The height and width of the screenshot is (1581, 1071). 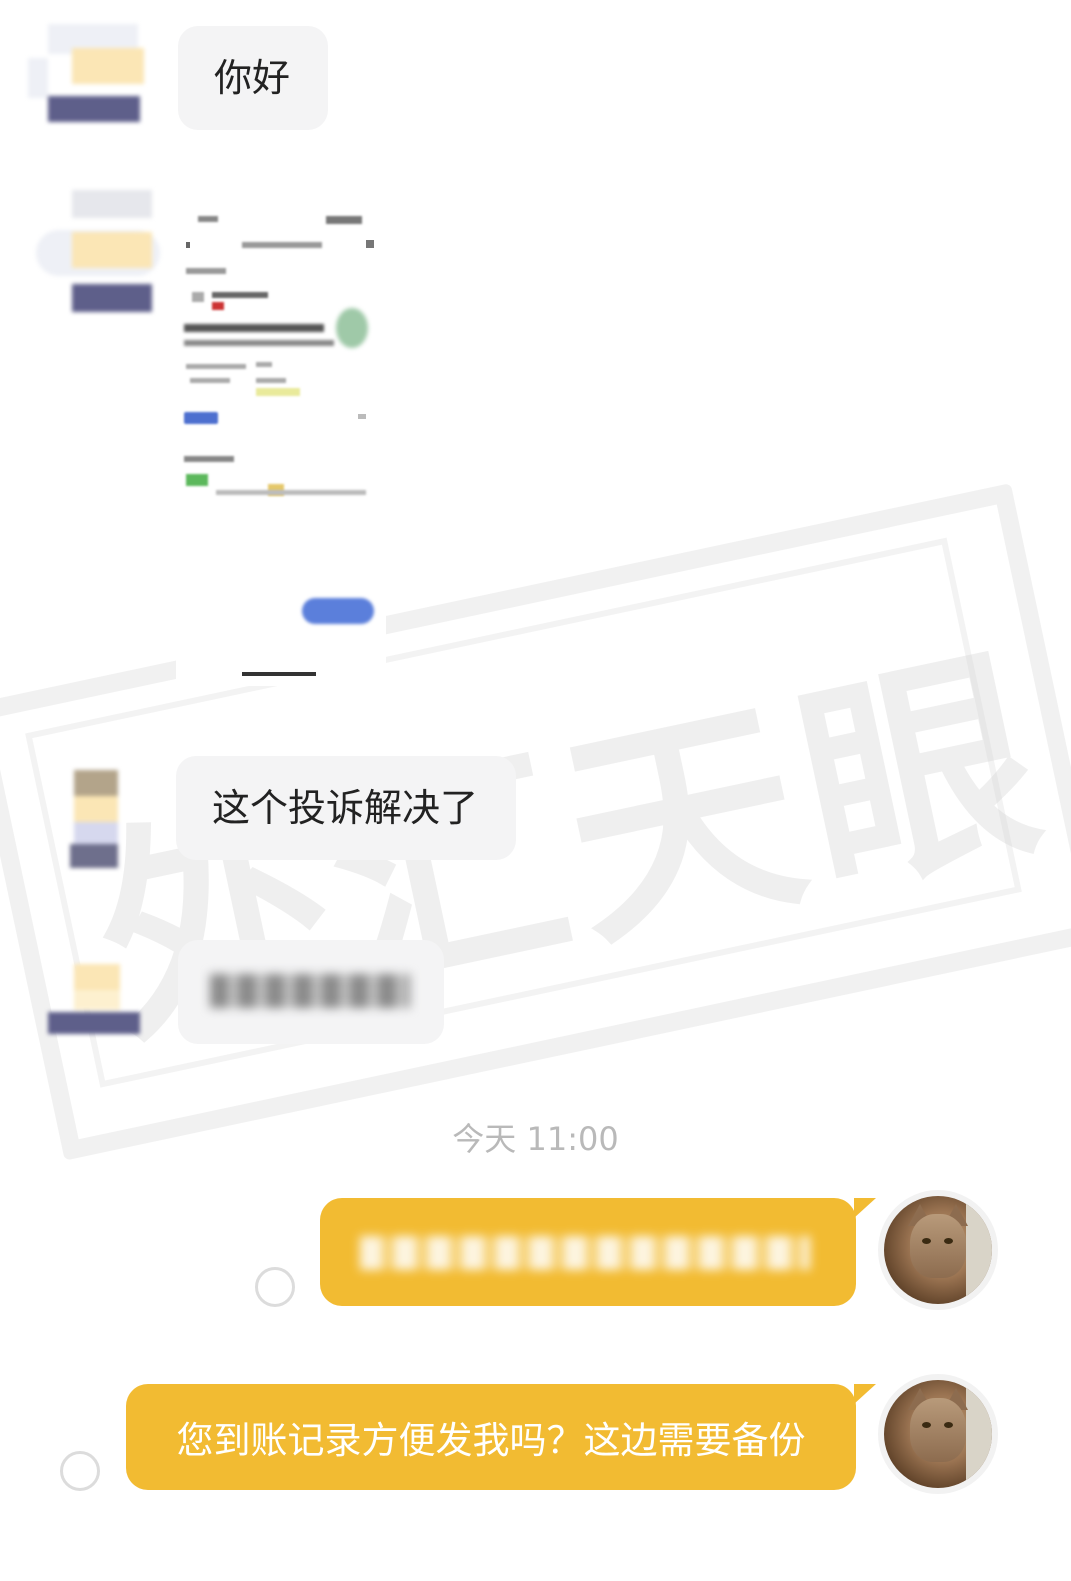 What do you see at coordinates (535, 1139) in the screenshot?
I see `timestamp: 今天 11:00` at bounding box center [535, 1139].